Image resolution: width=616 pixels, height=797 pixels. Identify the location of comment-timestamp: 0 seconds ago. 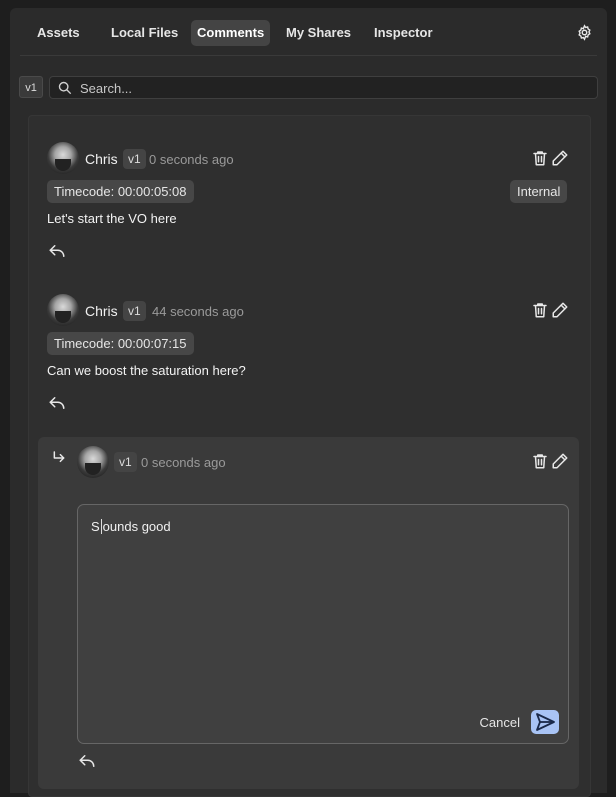
(191, 159).